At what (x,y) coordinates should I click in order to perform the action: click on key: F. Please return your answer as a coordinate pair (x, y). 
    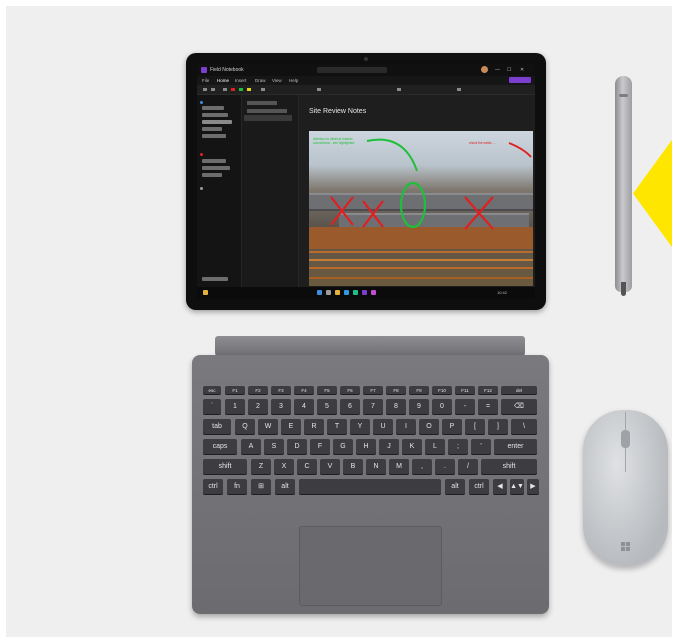
    Looking at the image, I should click on (320, 447).